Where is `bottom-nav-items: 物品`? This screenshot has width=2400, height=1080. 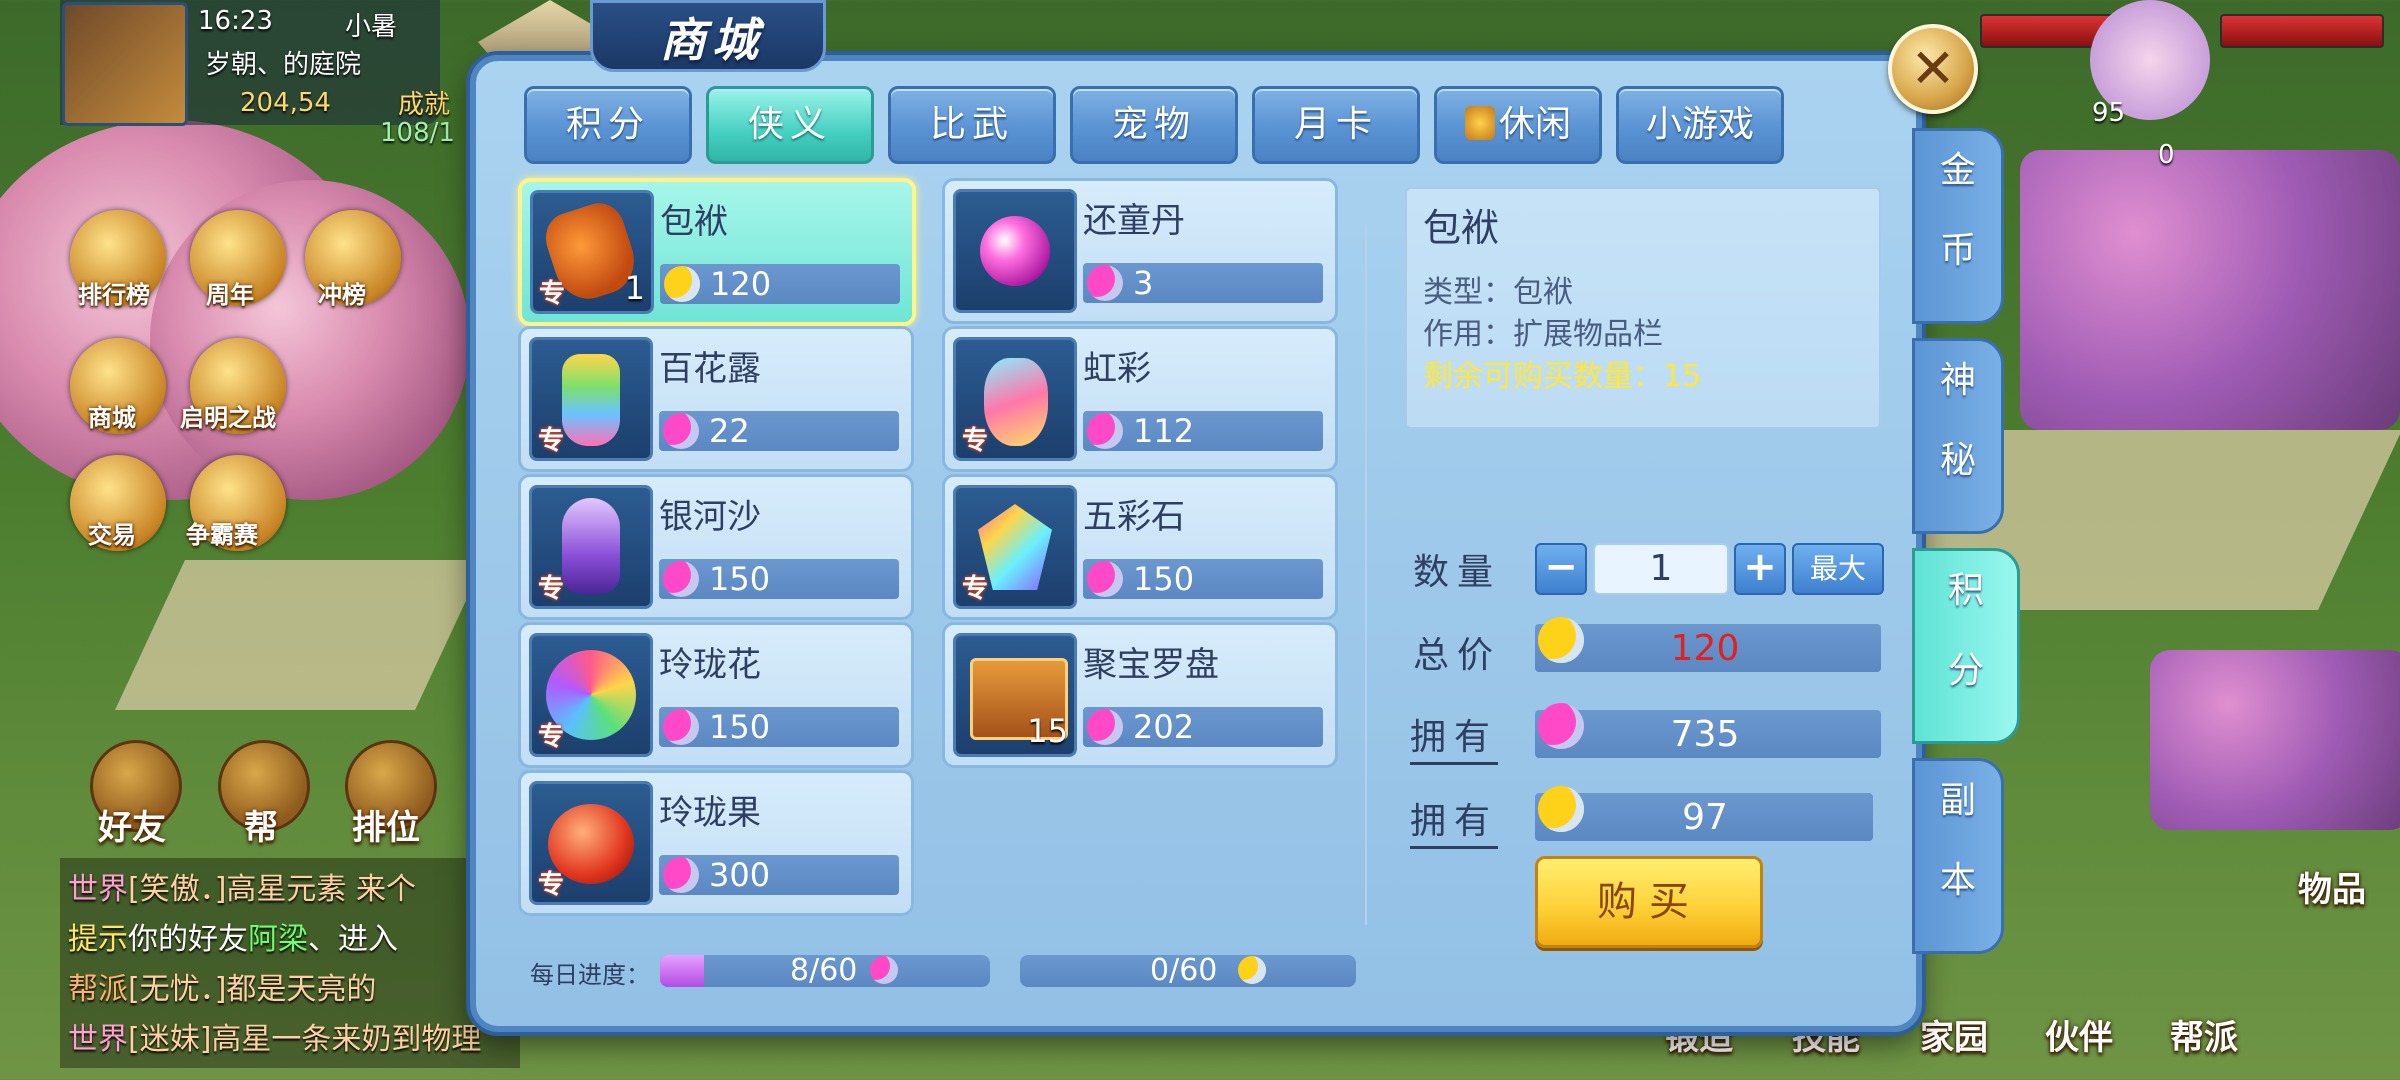 bottom-nav-items: 物品 is located at coordinates (2332, 886).